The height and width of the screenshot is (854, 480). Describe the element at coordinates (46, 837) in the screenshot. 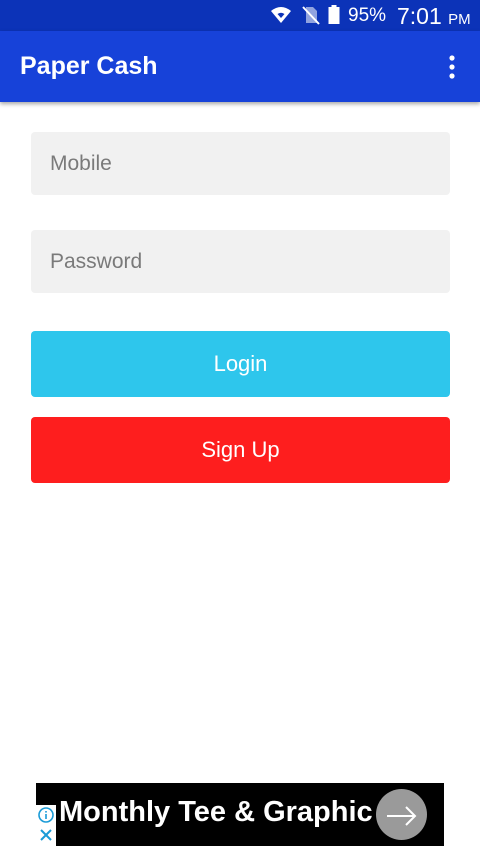

I see `close-icon` at that location.